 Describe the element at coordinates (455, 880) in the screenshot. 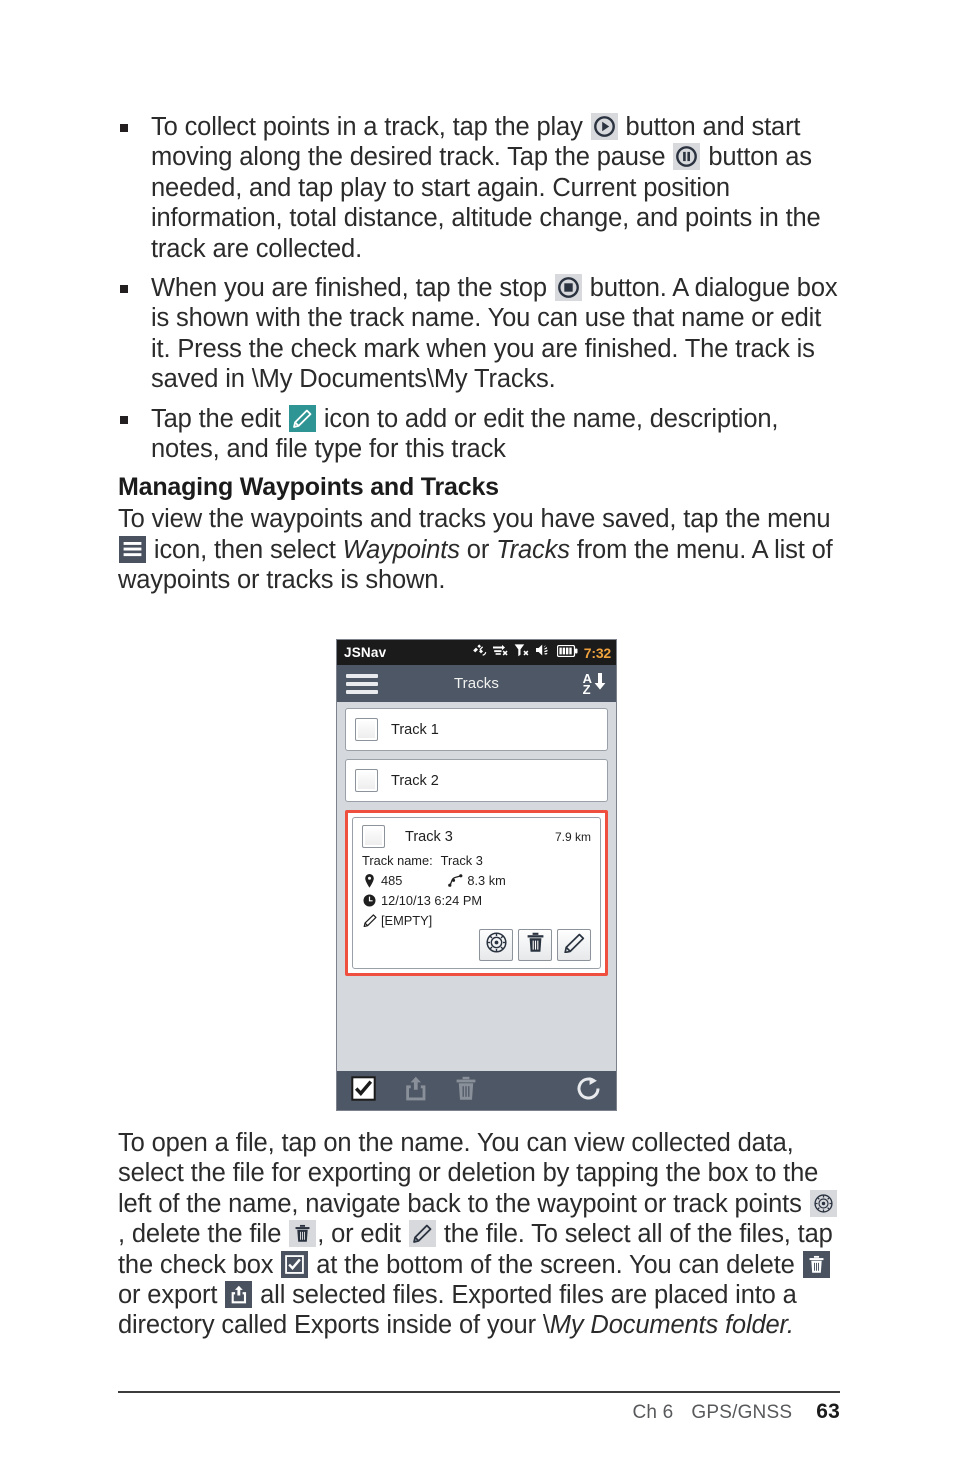

I see `track-path-icon` at that location.